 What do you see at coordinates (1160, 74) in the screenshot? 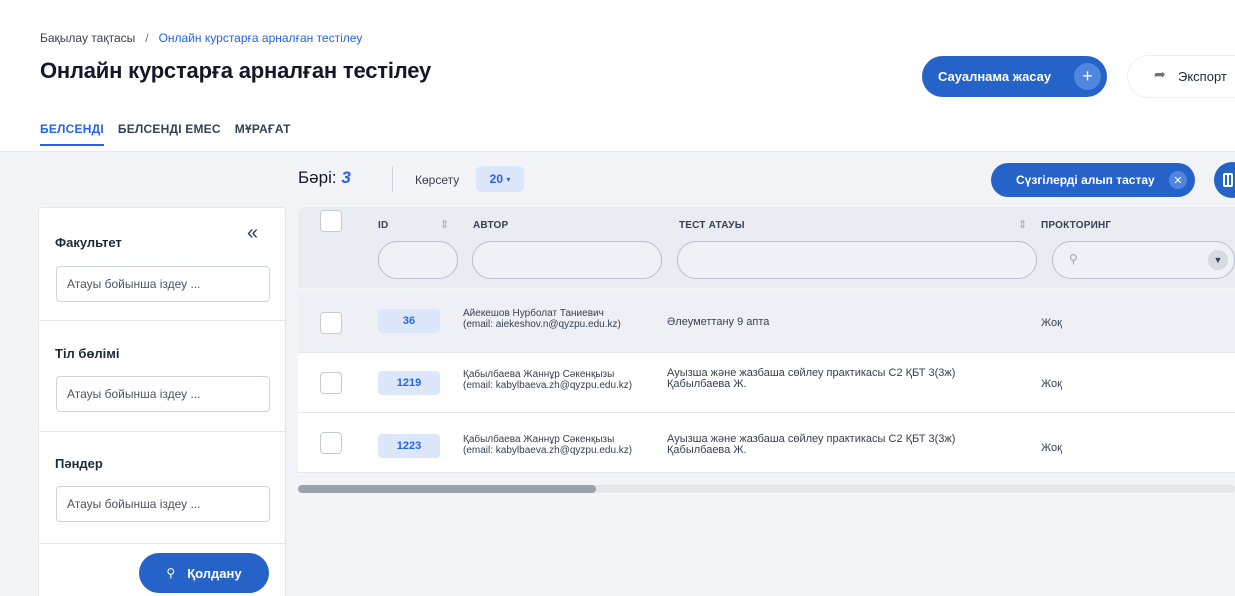
I see `share-arrow-icon: ➦` at bounding box center [1160, 74].